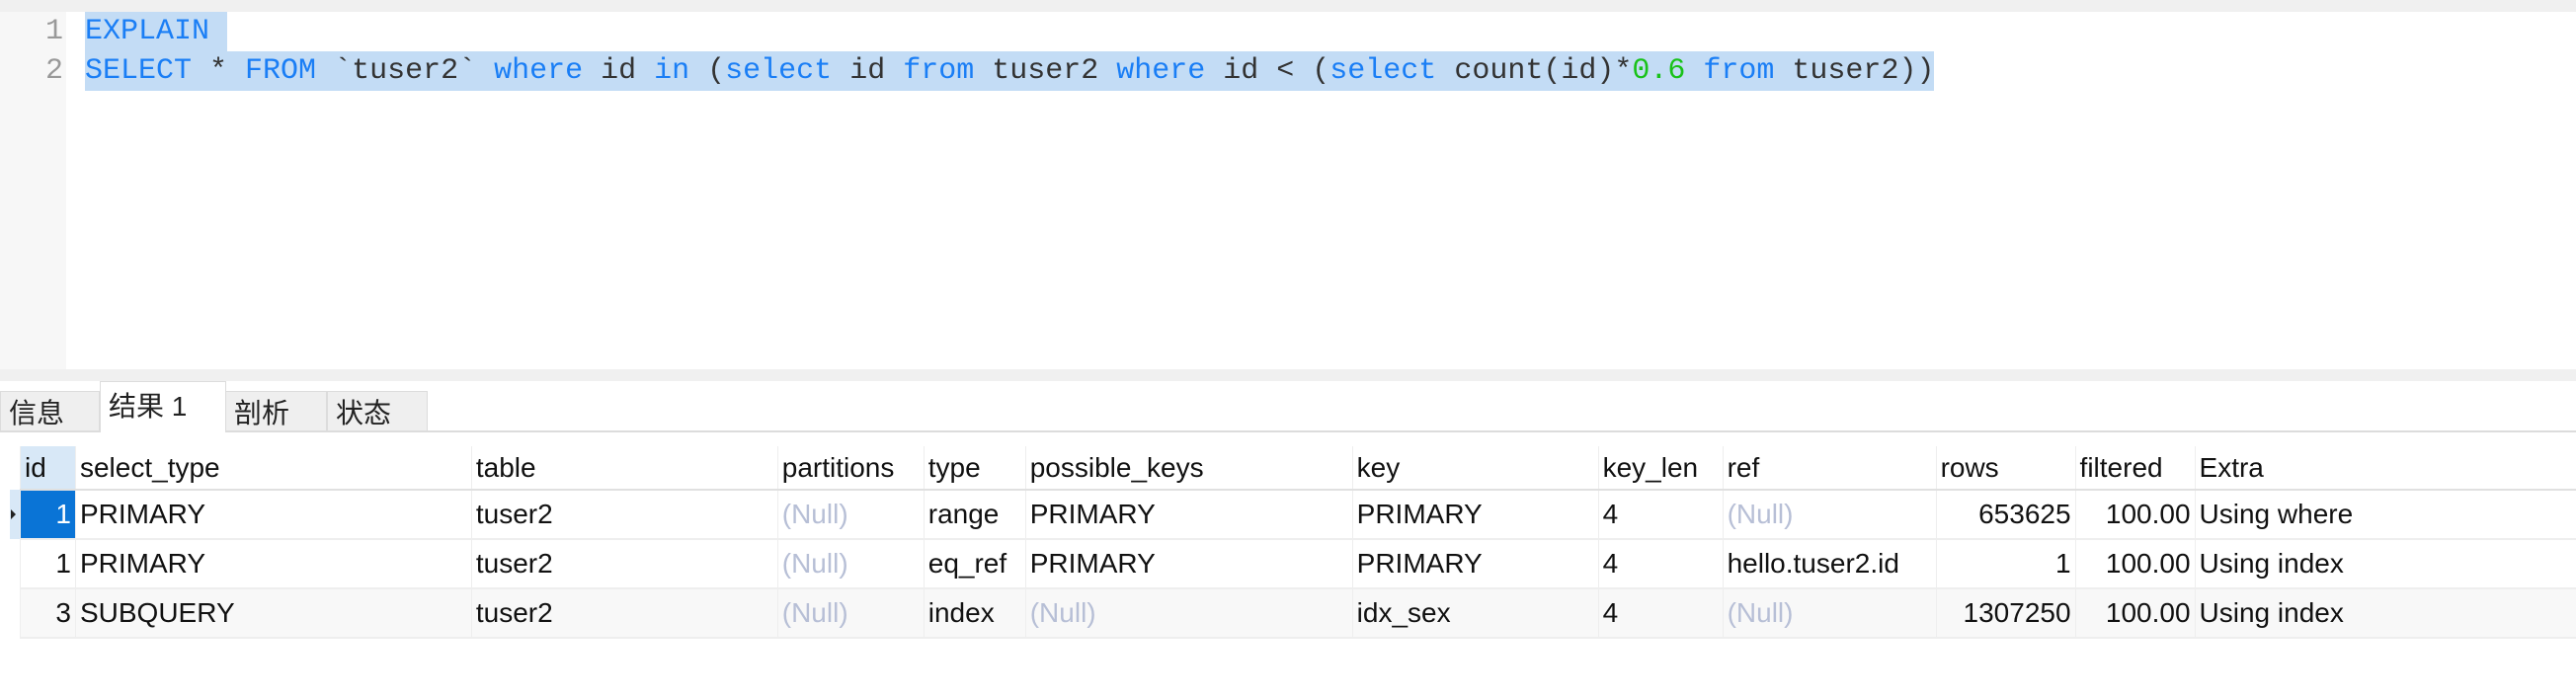 The width and height of the screenshot is (2576, 698). I want to click on top-band, so click(1288, 6).